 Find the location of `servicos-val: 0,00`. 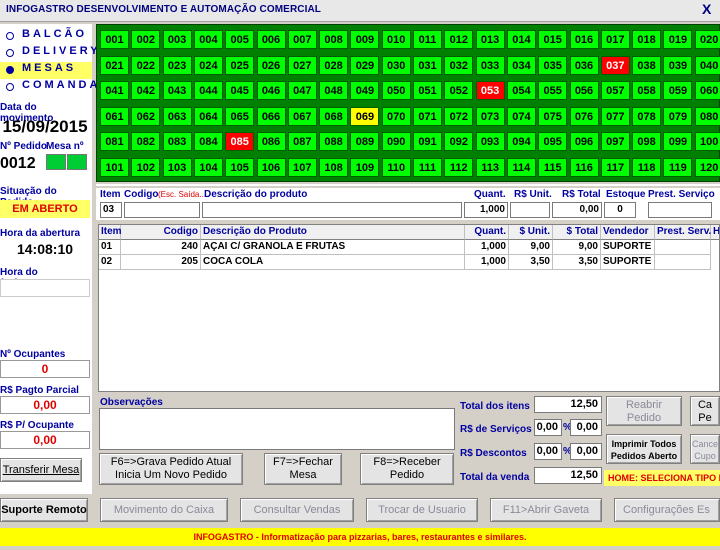

servicos-val: 0,00 is located at coordinates (586, 427).